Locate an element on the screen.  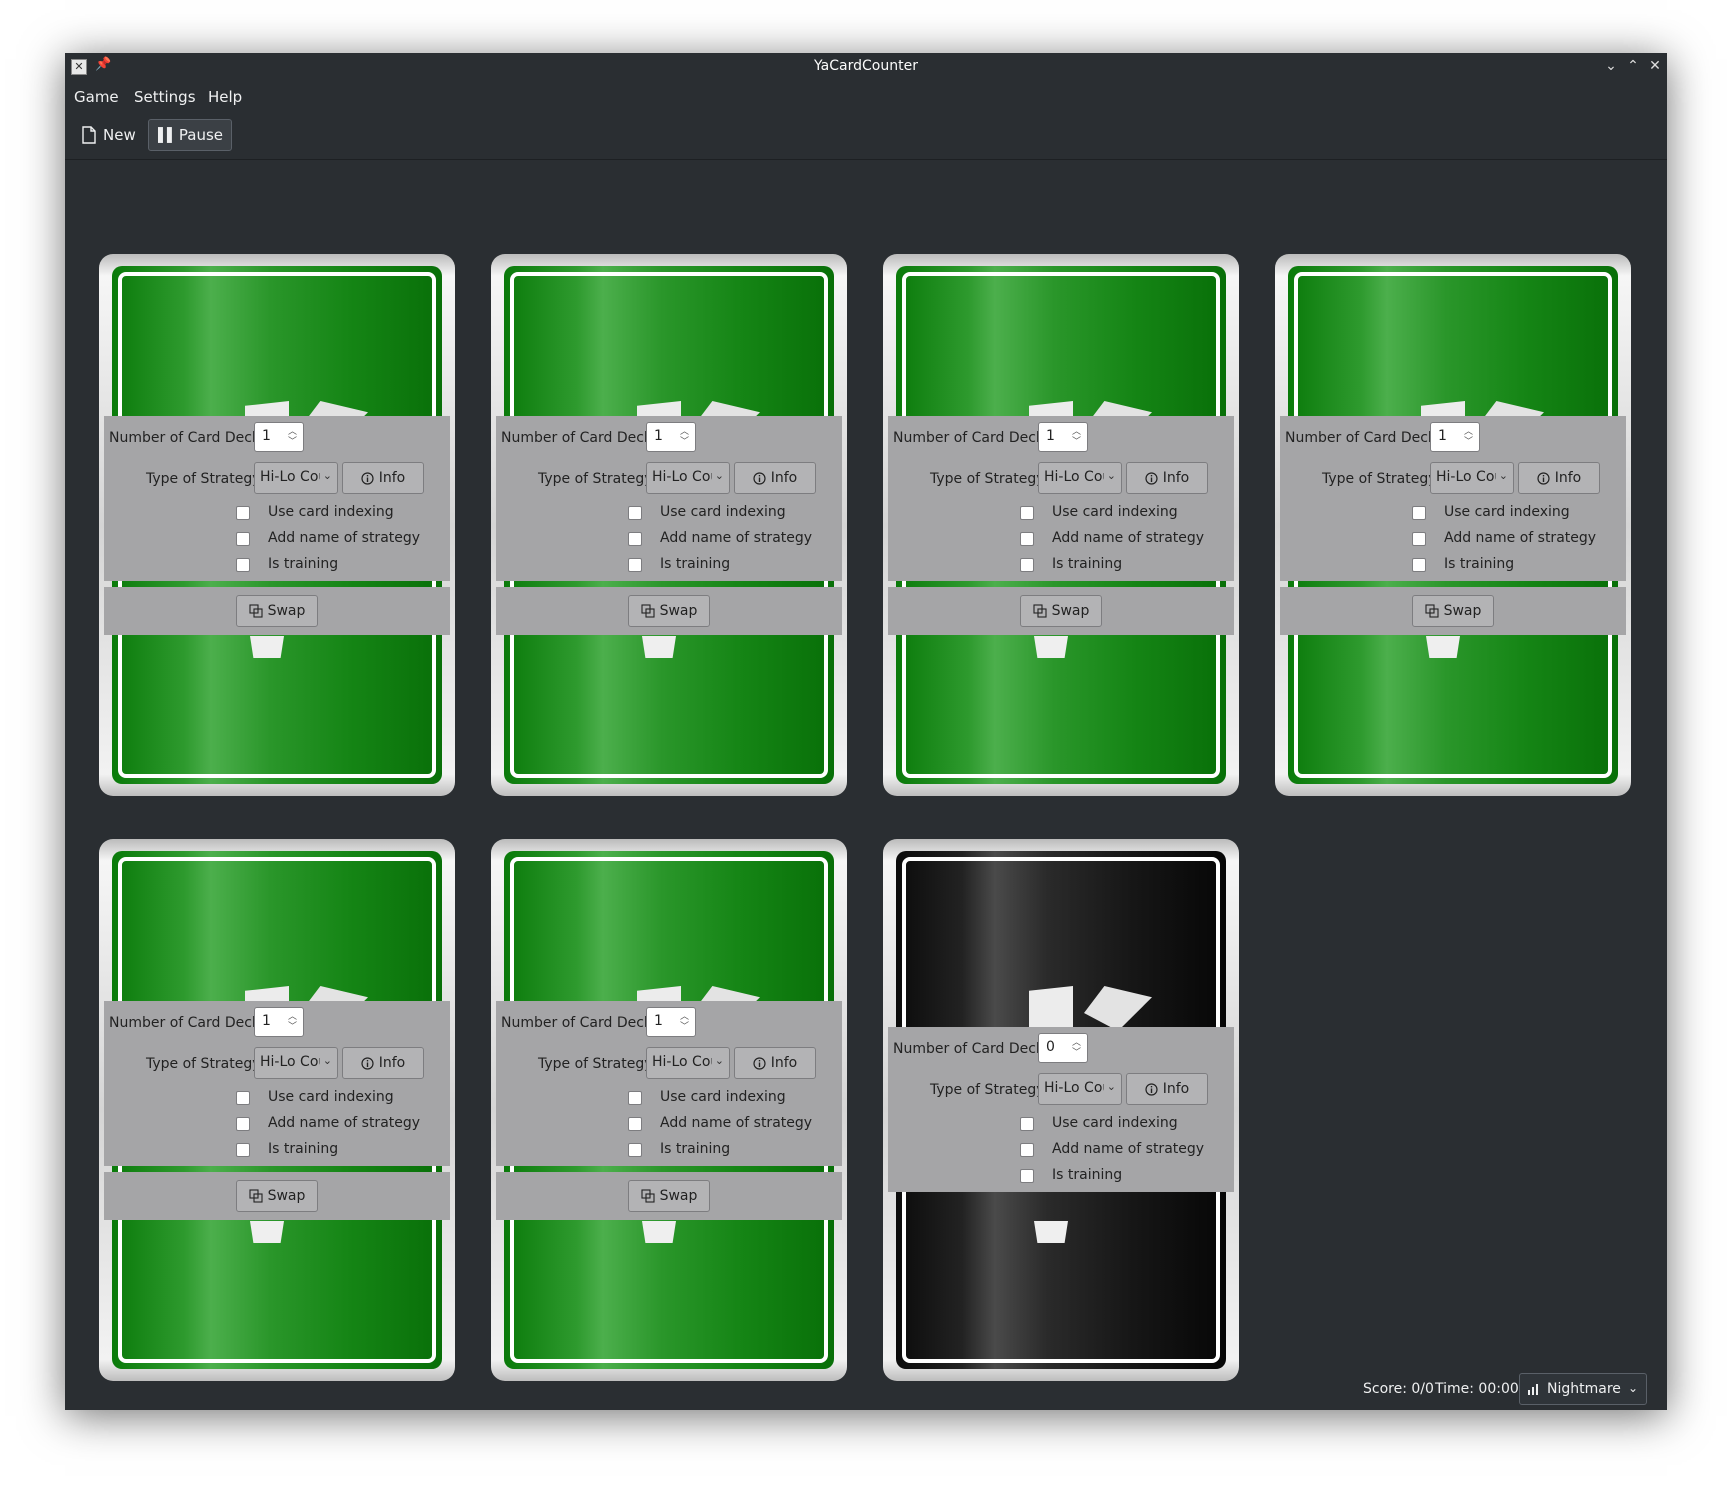
menu-settings: Settings is located at coordinates (165, 97).